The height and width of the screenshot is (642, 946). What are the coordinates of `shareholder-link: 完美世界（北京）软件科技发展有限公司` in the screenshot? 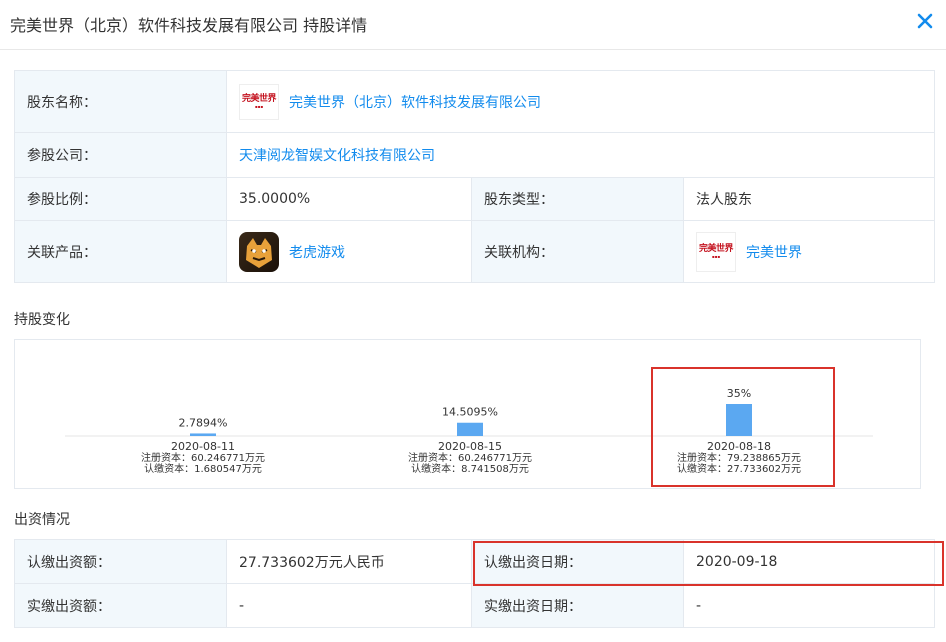 It's located at (415, 102).